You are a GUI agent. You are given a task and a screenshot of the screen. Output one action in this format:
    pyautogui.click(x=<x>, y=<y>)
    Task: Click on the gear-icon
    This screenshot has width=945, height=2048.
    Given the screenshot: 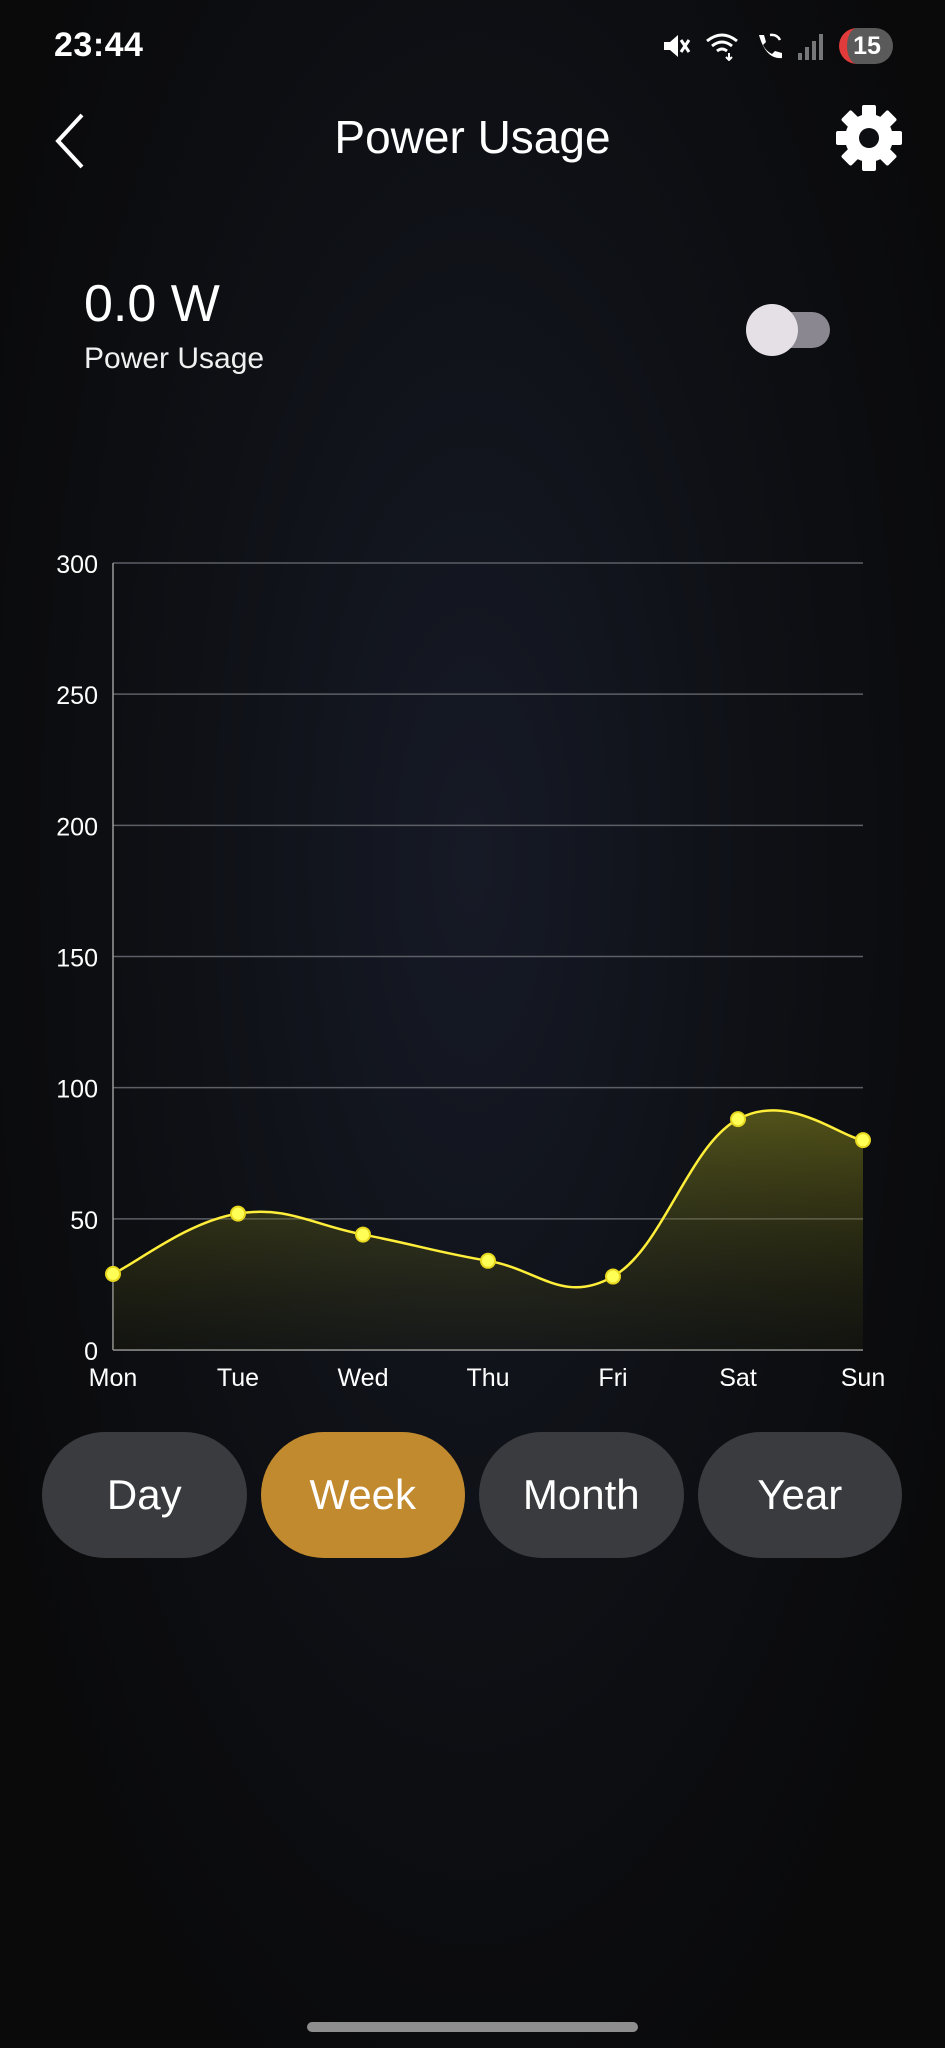 What is the action you would take?
    pyautogui.click(x=869, y=138)
    